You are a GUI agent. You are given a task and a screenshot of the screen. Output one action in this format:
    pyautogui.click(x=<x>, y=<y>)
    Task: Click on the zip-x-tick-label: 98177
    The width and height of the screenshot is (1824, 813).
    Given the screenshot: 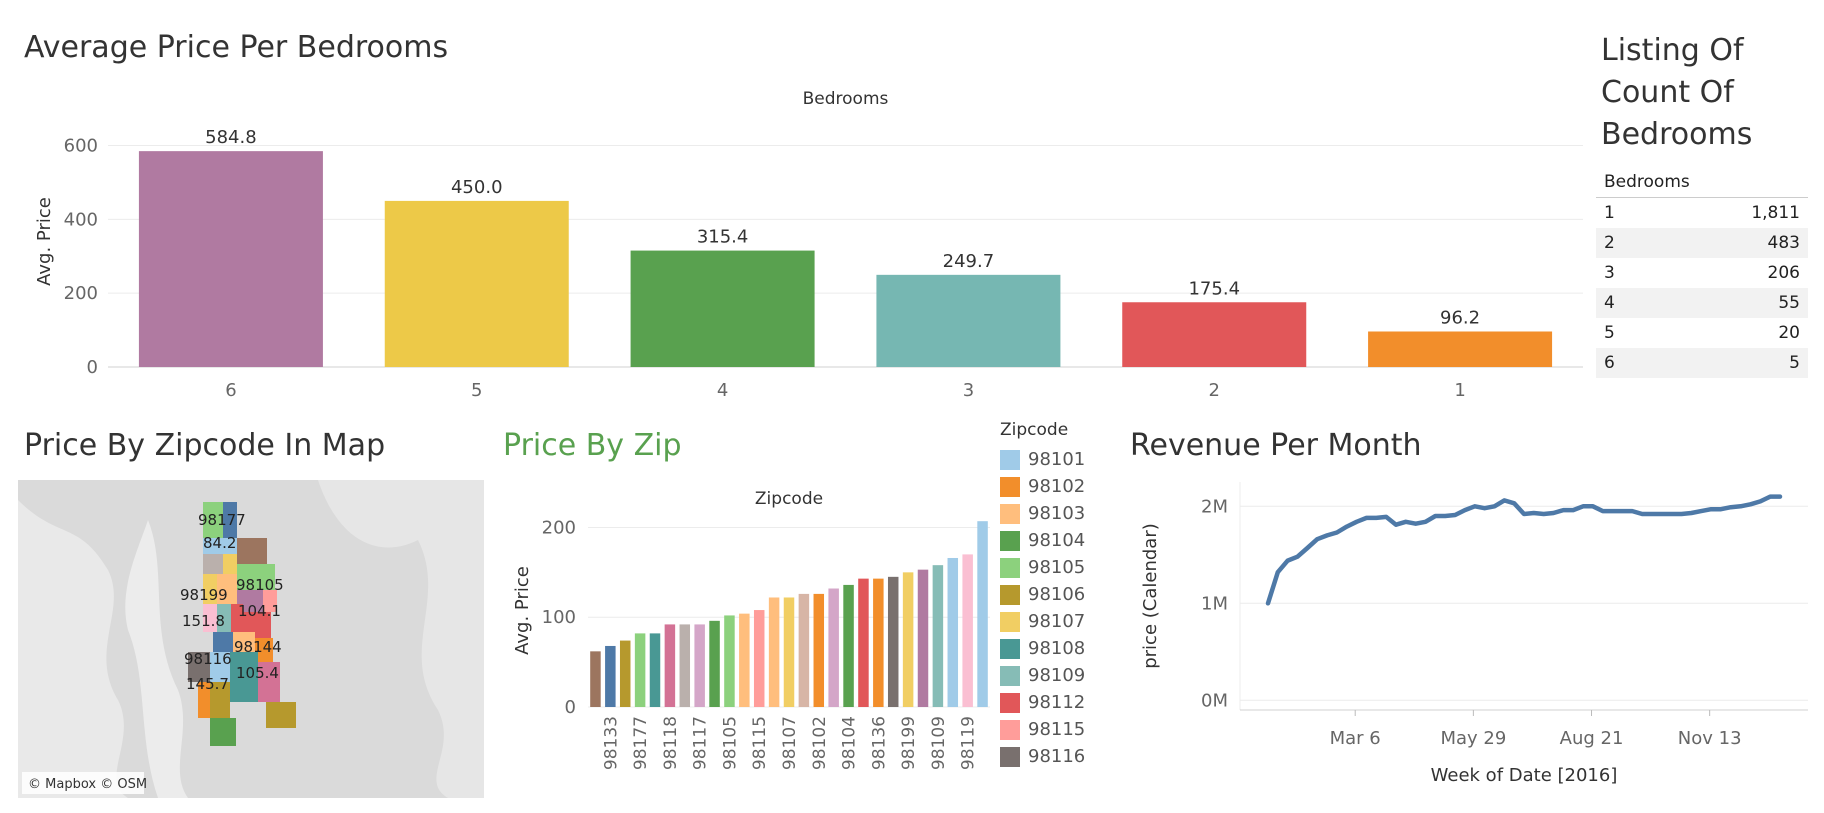 What is the action you would take?
    pyautogui.click(x=641, y=743)
    